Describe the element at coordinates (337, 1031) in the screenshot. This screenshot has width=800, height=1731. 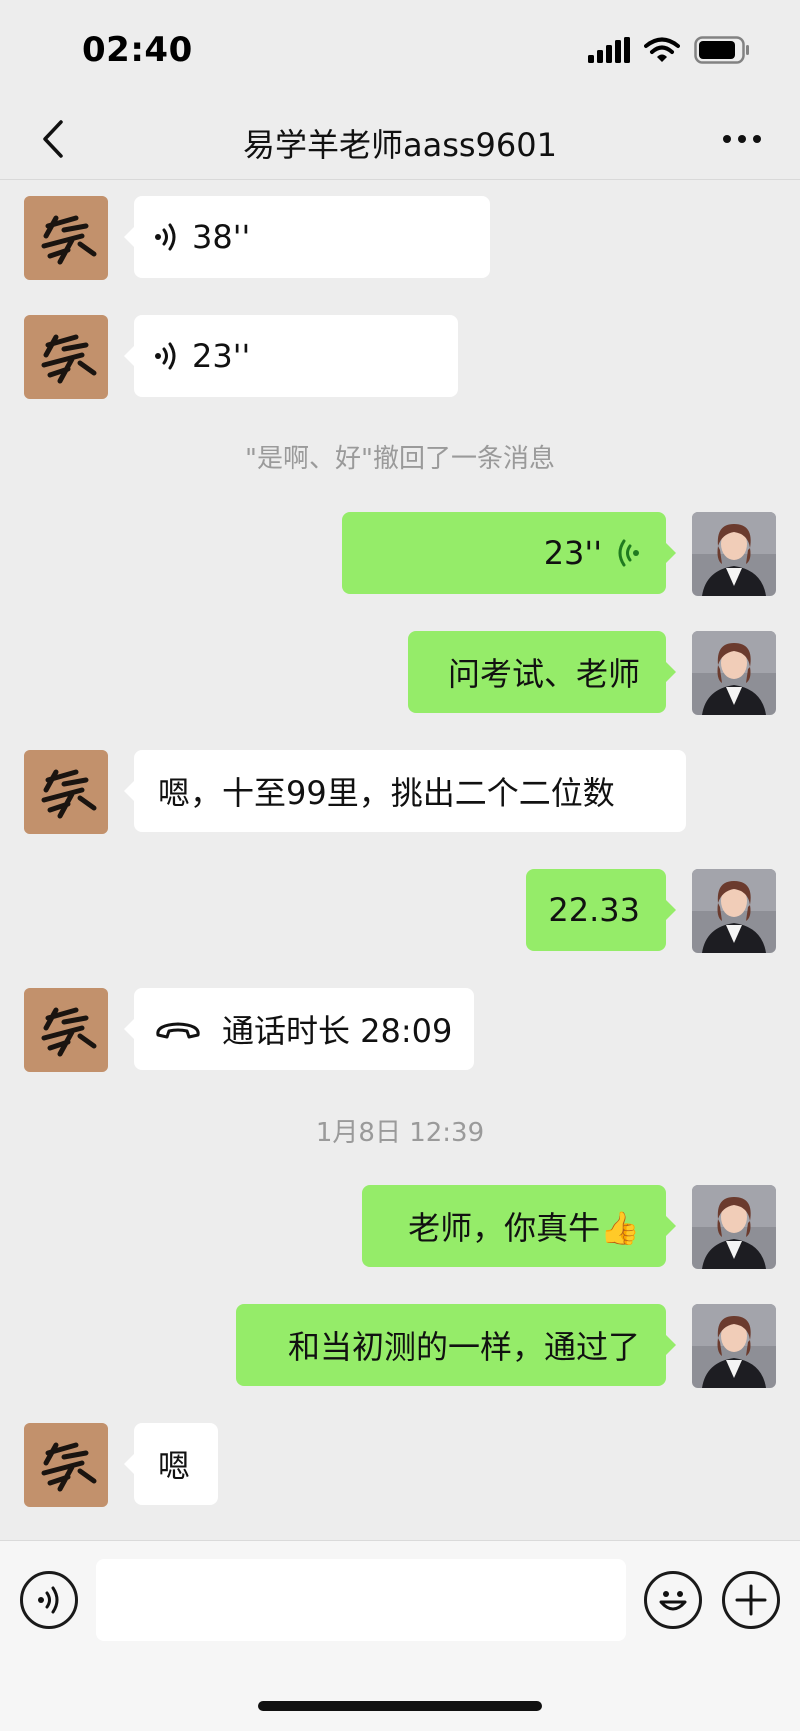
I see `call-duration: 通话时长 28:09` at that location.